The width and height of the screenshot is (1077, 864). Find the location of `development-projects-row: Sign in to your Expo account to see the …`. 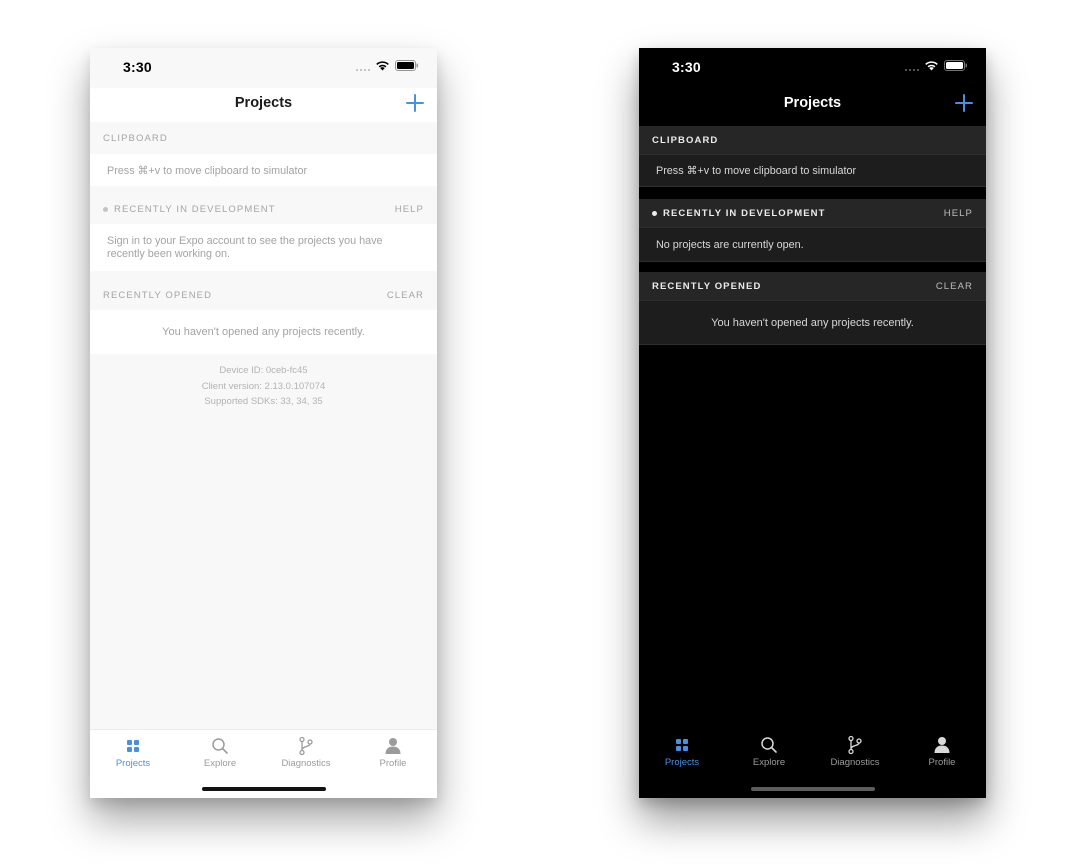

development-projects-row: Sign in to your Expo account to see the … is located at coordinates (263, 247).